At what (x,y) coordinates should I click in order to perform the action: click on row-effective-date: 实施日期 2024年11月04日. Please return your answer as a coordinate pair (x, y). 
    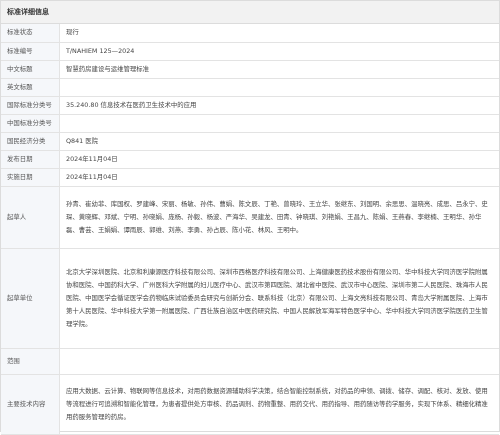
    Looking at the image, I should click on (250, 177).